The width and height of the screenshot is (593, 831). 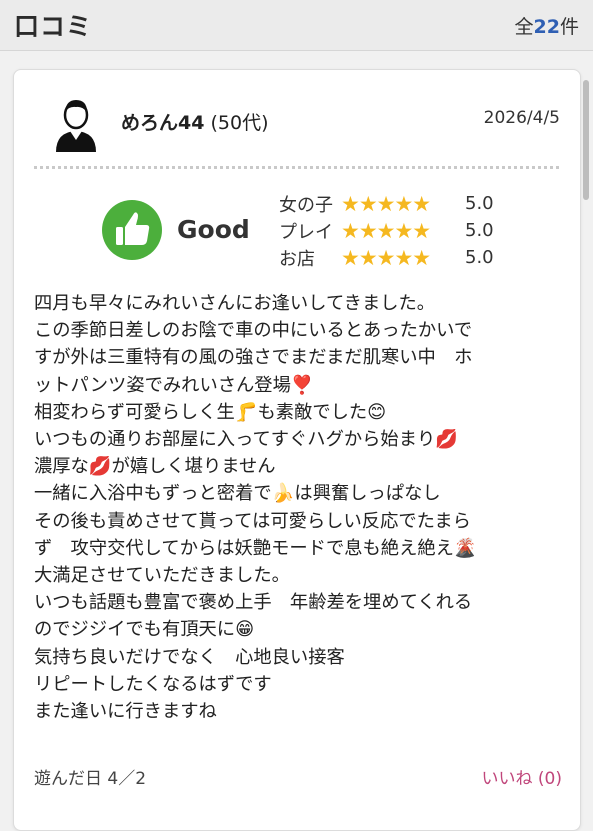 I want to click on section-header: 口コミ 全22件, so click(x=296, y=25).